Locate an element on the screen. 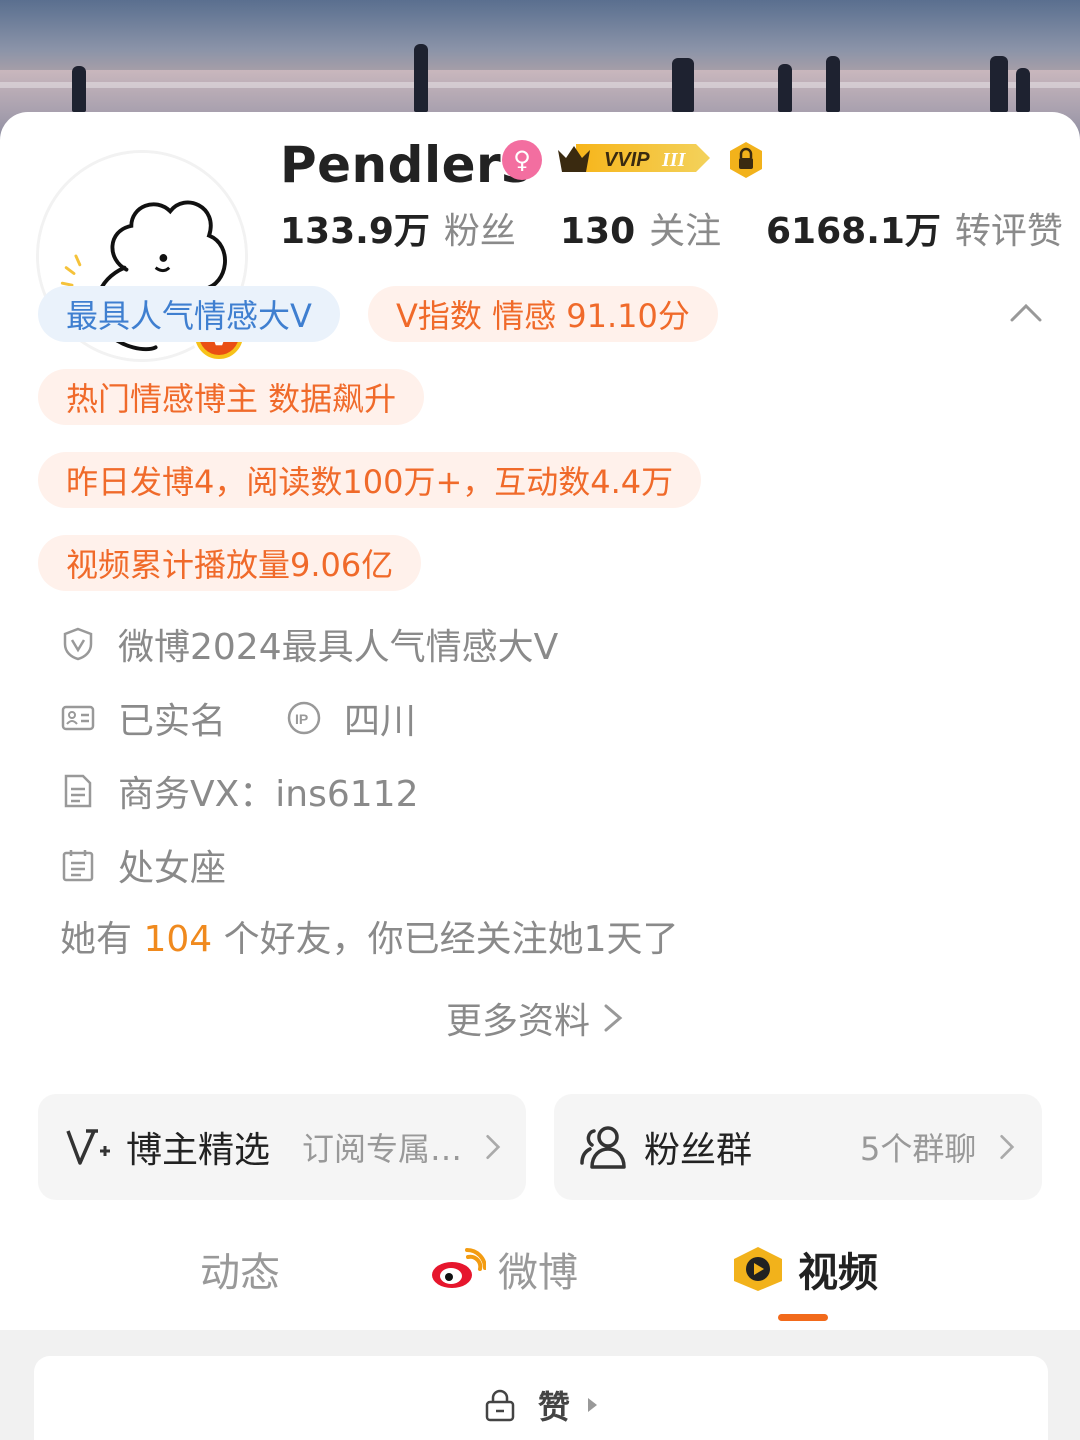  tab-weibo: 微博 is located at coordinates (504, 1269).